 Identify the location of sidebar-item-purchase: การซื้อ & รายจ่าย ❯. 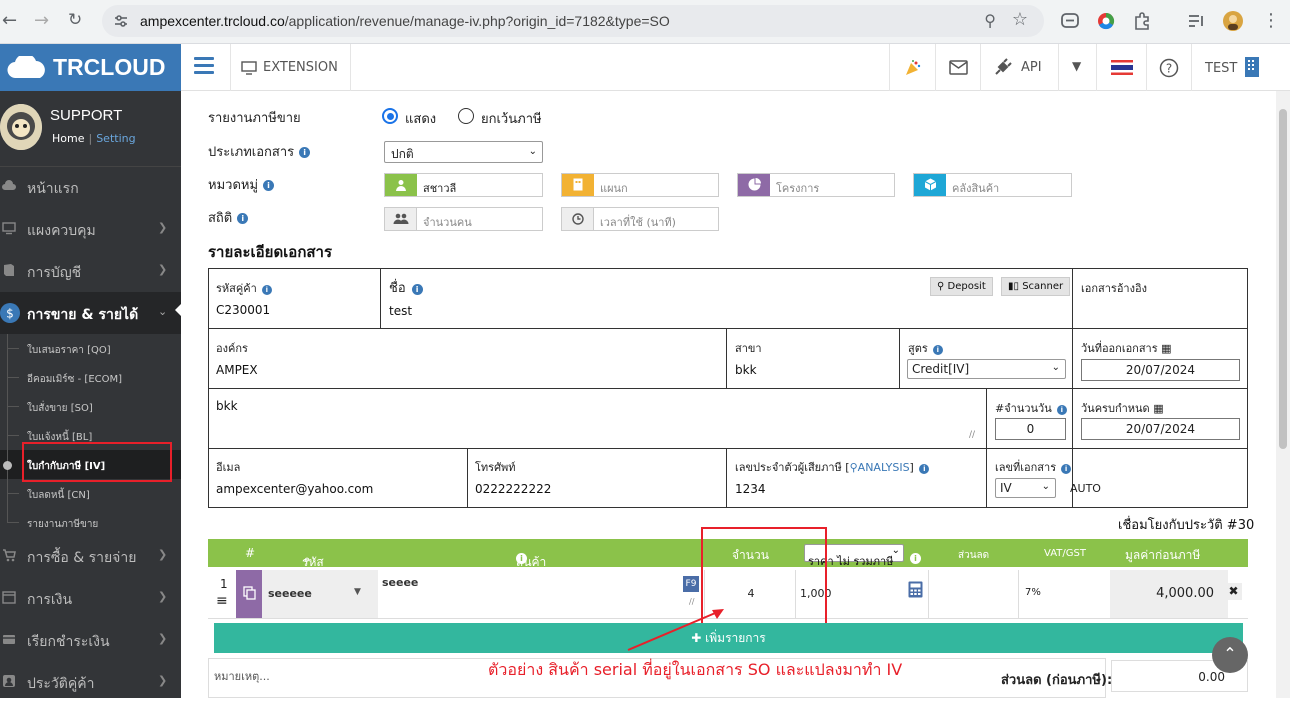
(90, 556).